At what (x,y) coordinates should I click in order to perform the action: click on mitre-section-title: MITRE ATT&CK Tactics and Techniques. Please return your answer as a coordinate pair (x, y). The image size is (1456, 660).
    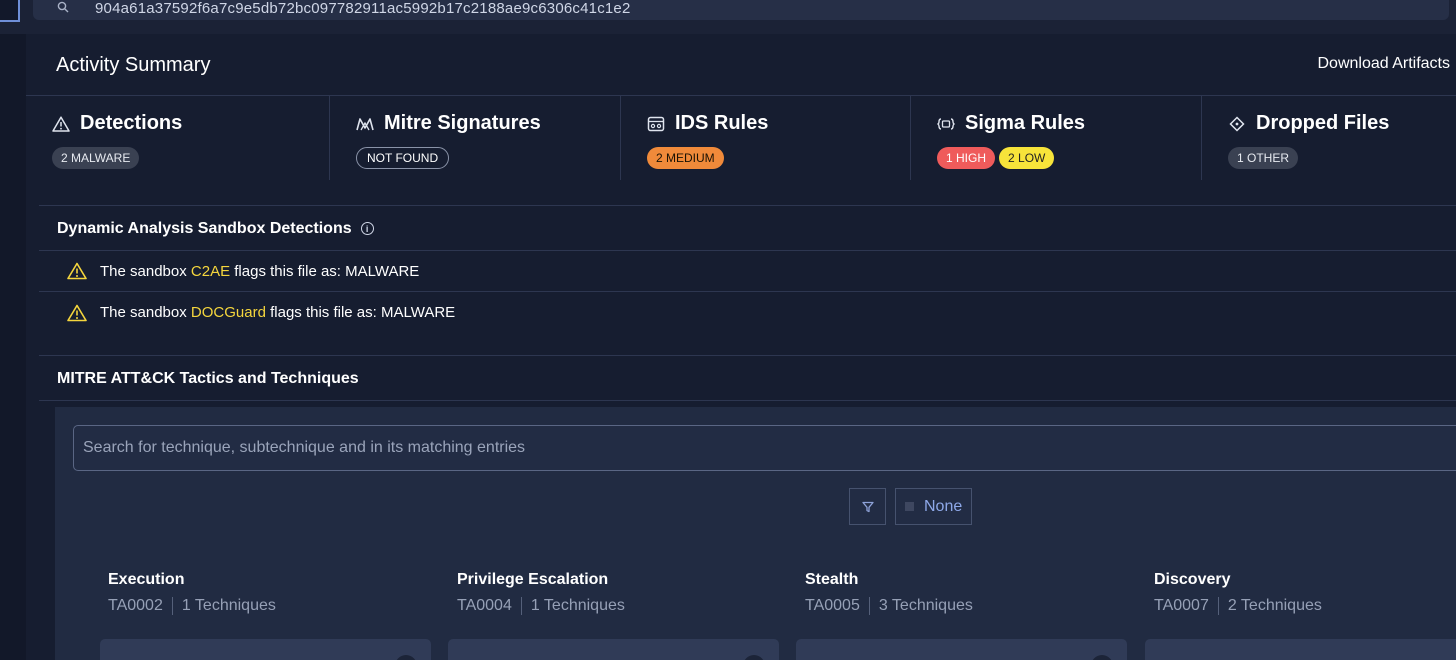
    Looking at the image, I should click on (208, 378).